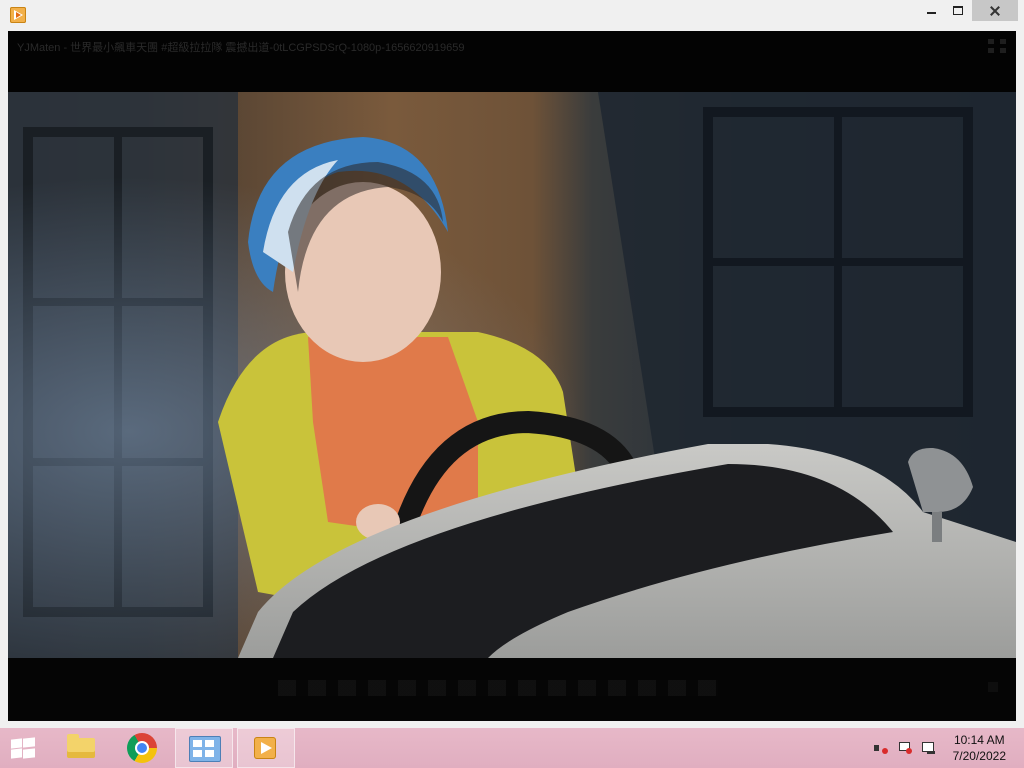 The image size is (1024, 768). What do you see at coordinates (979, 740) in the screenshot?
I see `clock-time: 10:14 AM` at bounding box center [979, 740].